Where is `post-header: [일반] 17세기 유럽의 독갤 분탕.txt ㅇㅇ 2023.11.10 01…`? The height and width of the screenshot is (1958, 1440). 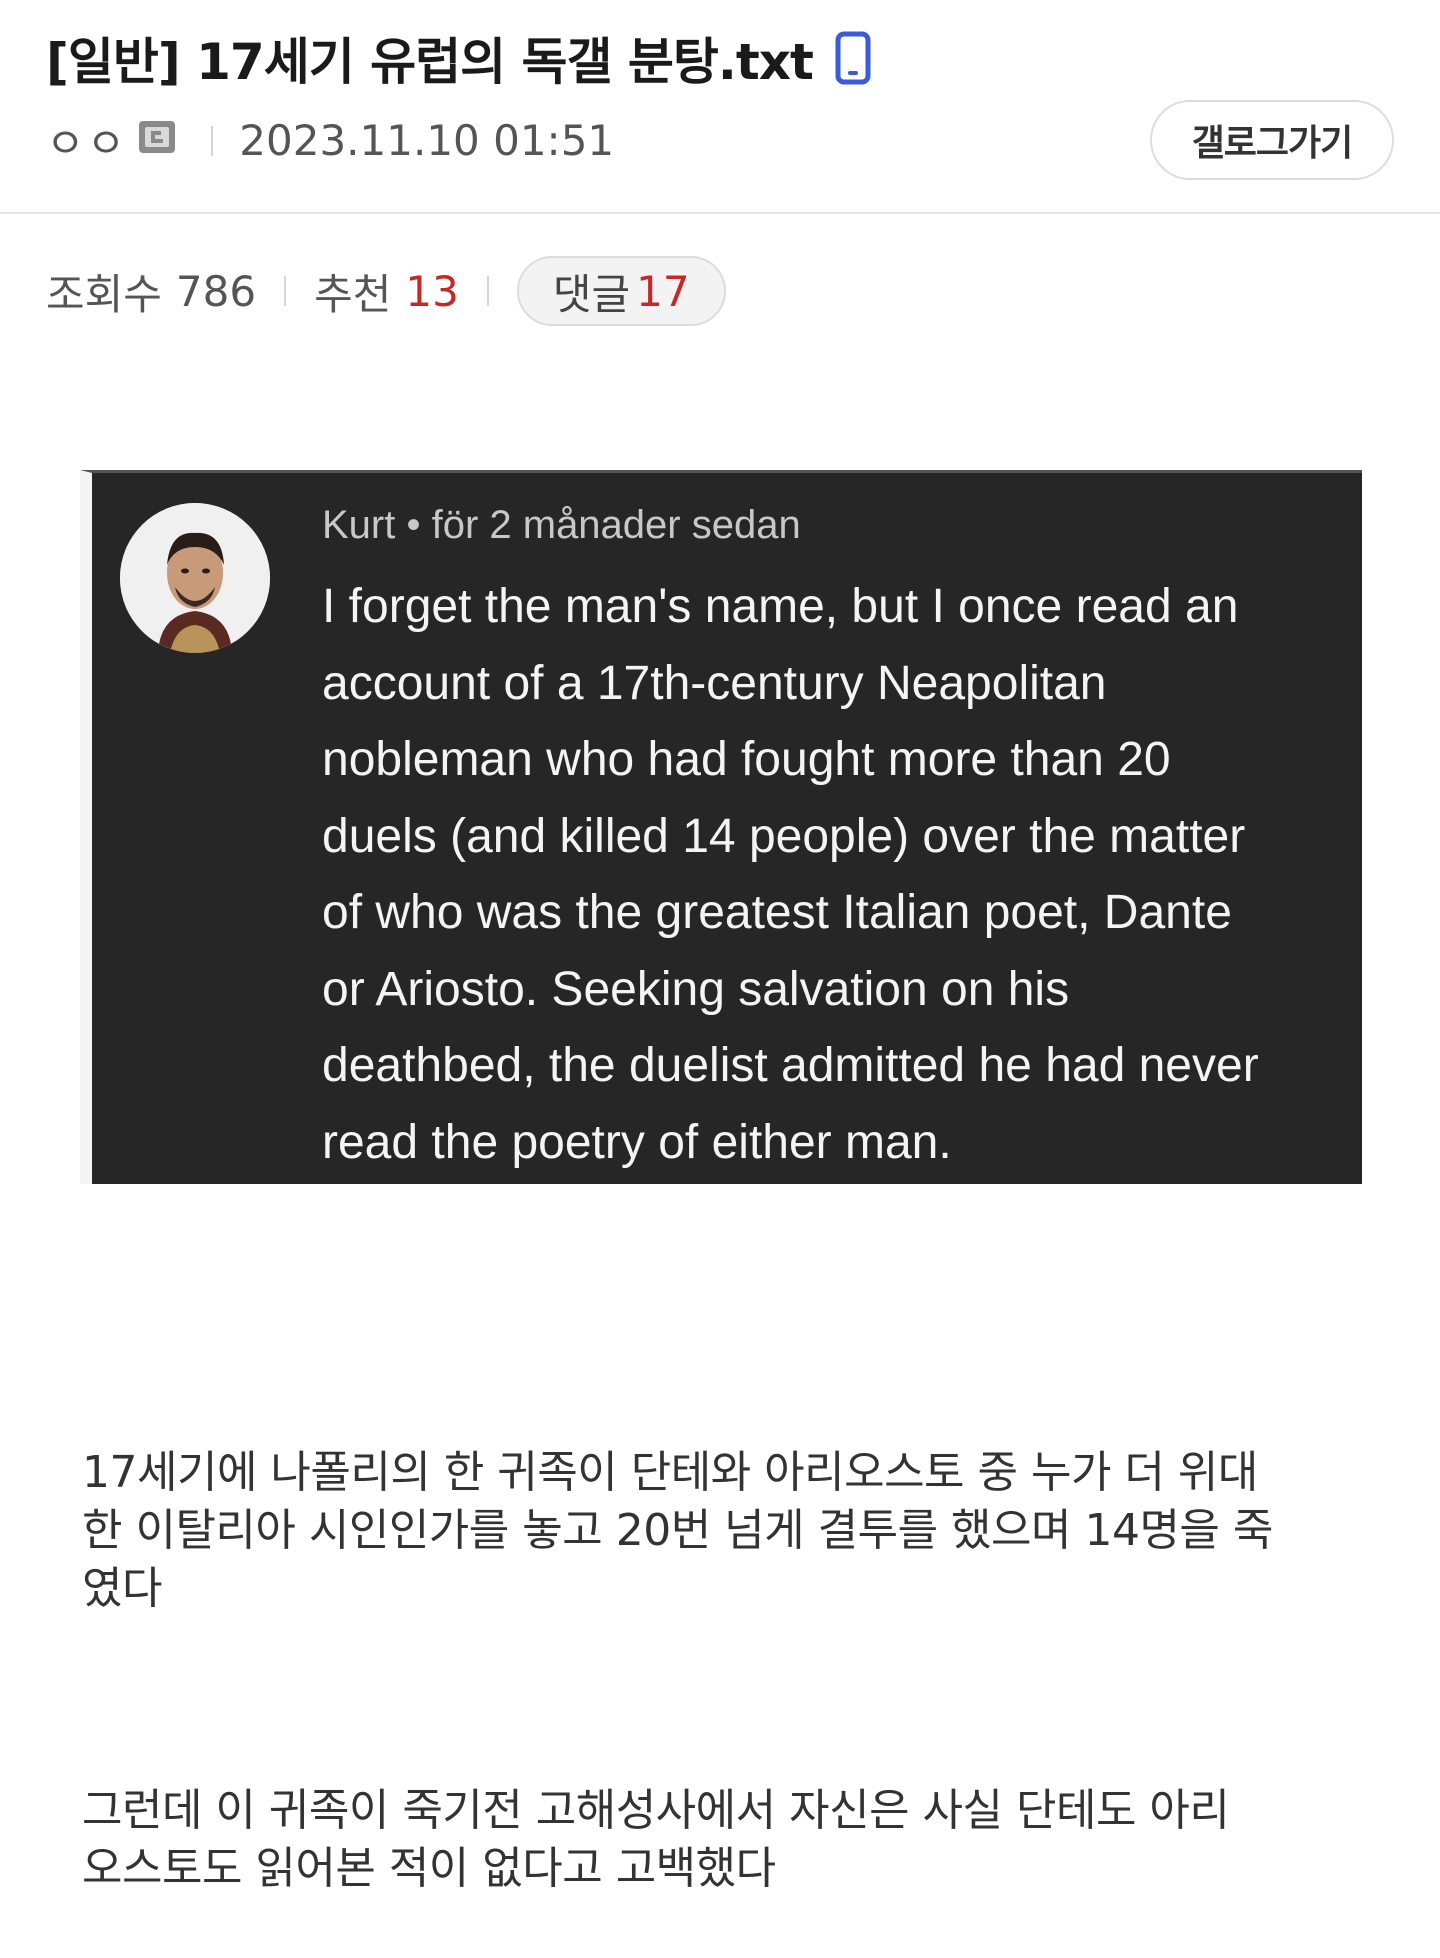
post-header: [일반] 17세기 유럽의 독갤 분탕.txt ㅇㅇ 2023.11.10 01… is located at coordinates (720, 107).